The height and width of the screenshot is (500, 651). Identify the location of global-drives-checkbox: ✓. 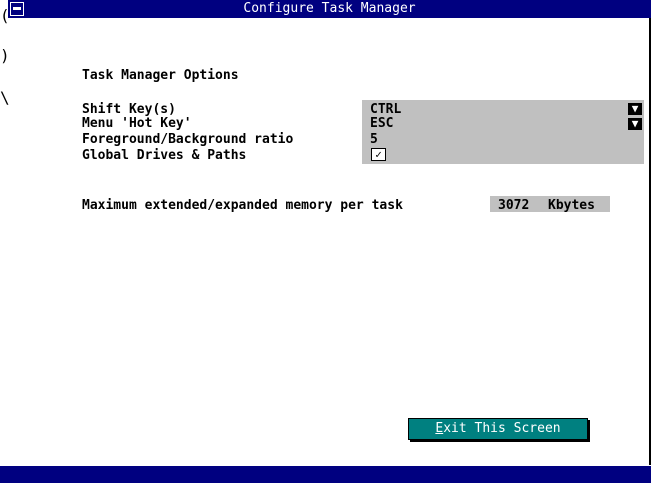
(378, 154).